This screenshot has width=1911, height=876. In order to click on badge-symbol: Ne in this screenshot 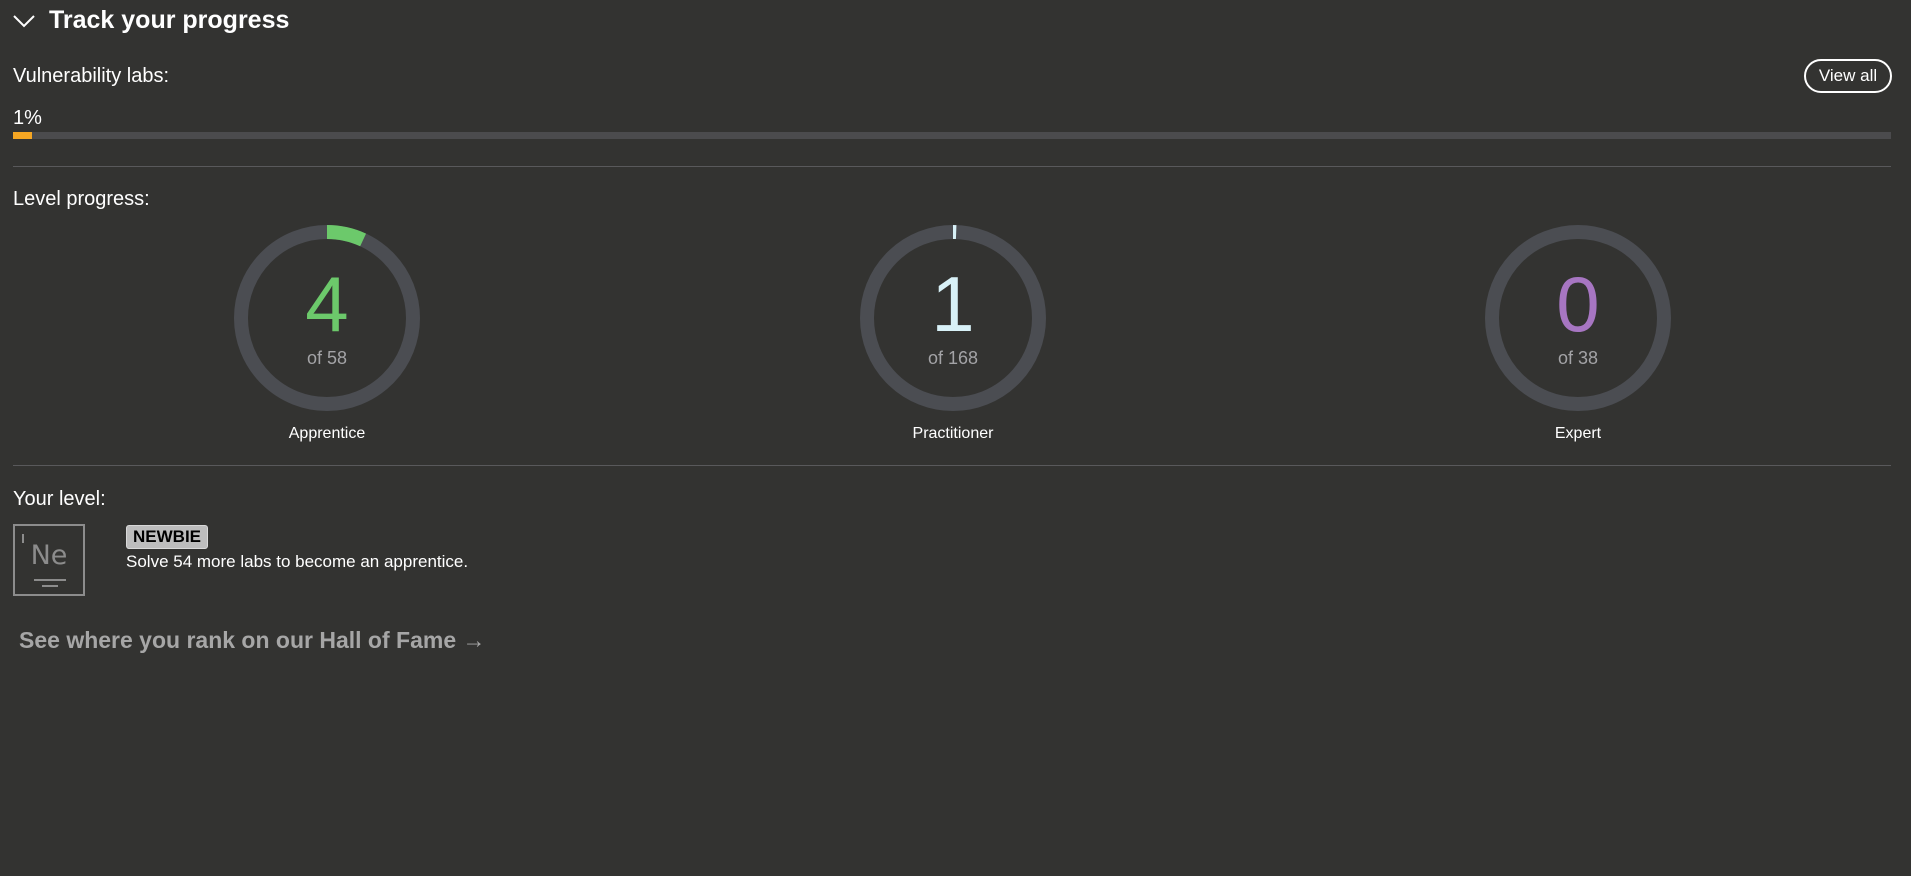, I will do `click(49, 555)`.